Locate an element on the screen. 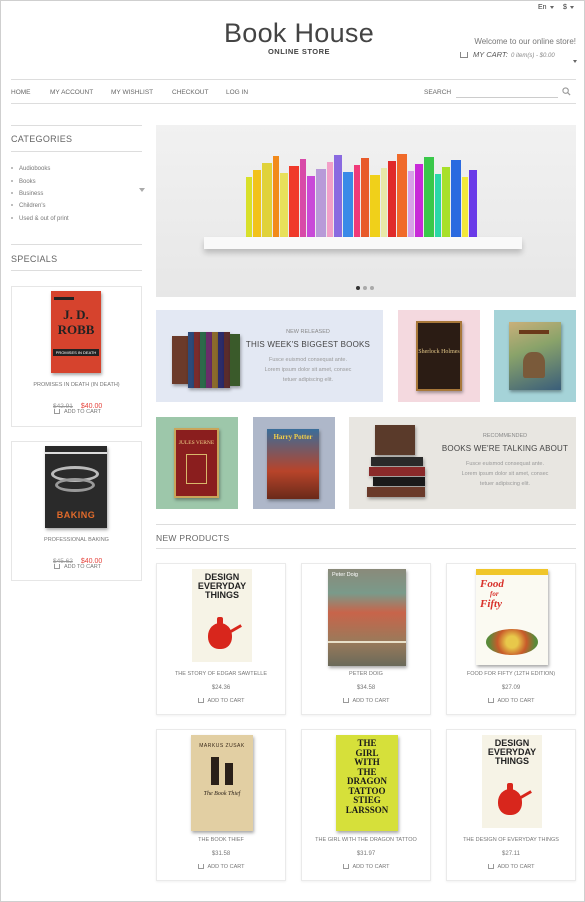  cart-dropdown-icon is located at coordinates (573, 62).